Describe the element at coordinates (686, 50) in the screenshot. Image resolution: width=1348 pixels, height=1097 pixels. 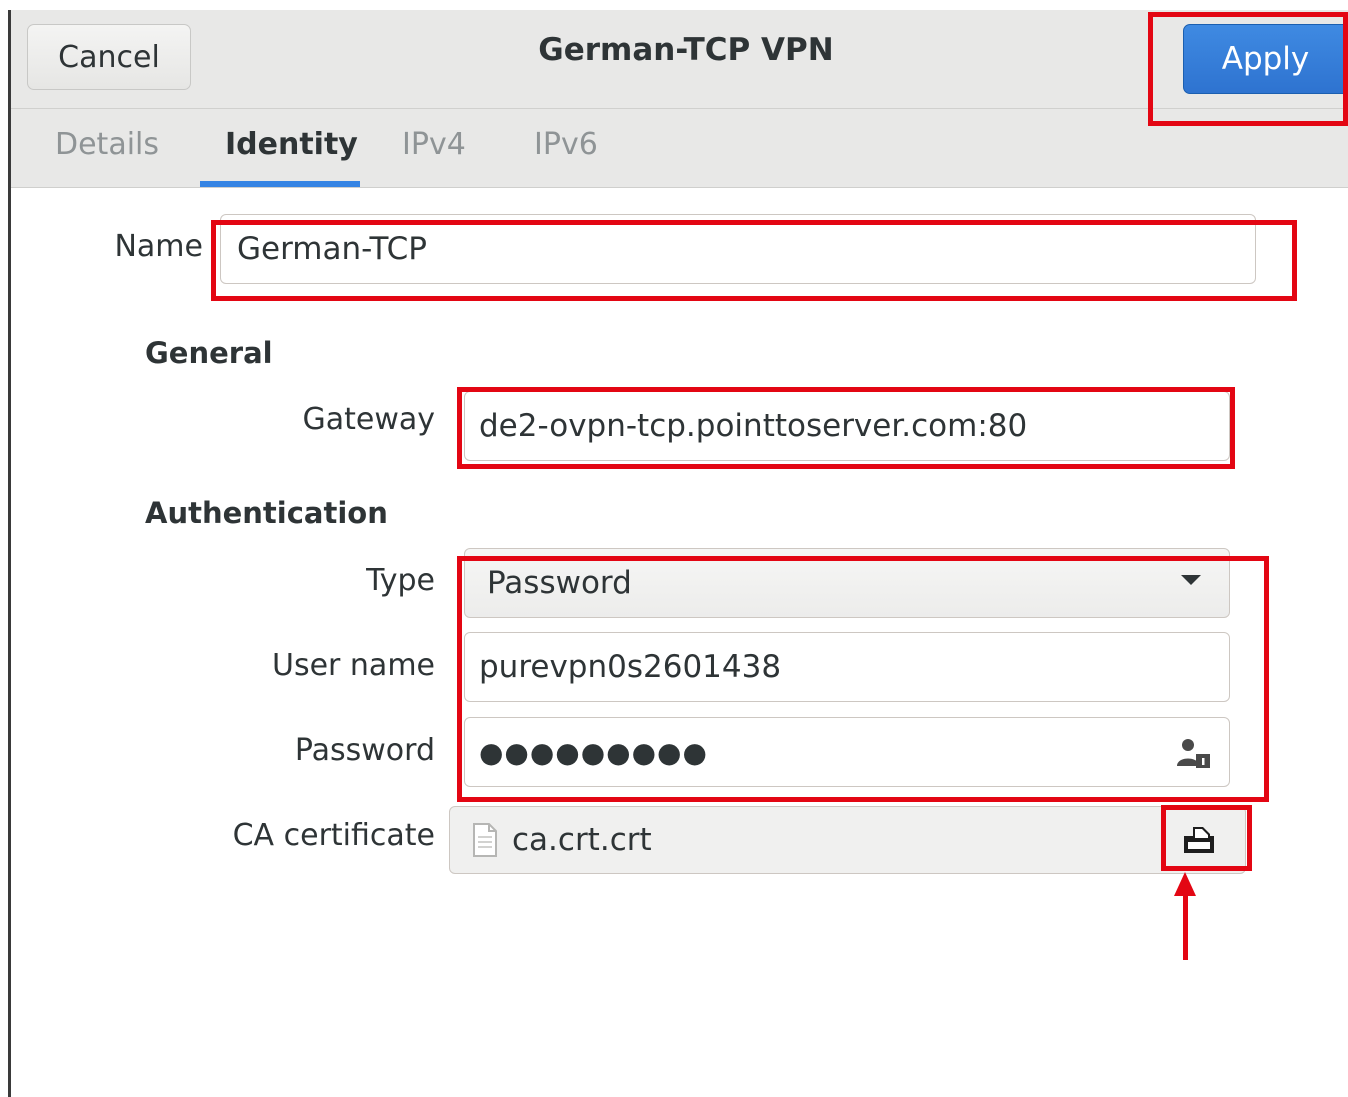
I see `dialog-title: German-TCP VPN` at that location.